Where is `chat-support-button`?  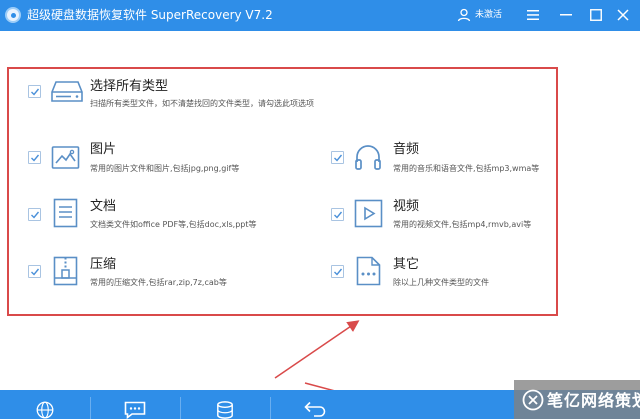 chat-support-button is located at coordinates (135, 404).